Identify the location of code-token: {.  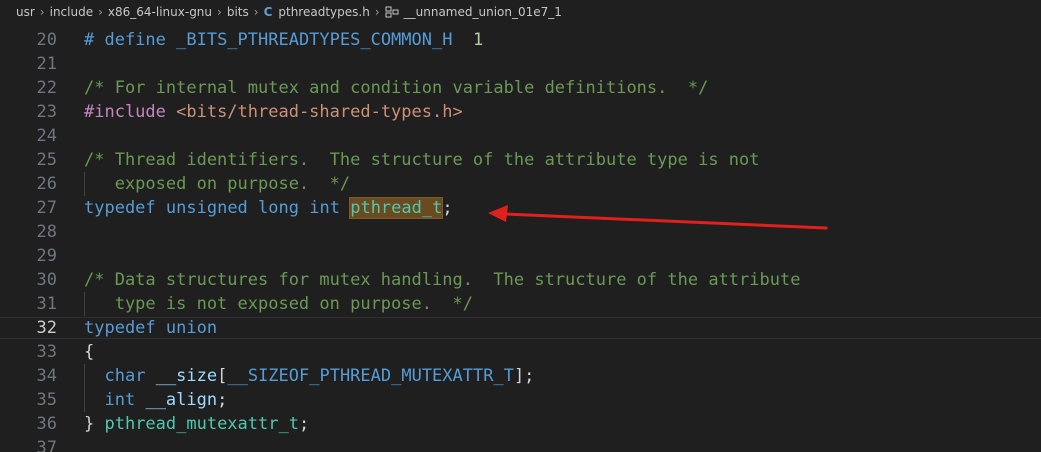
(89, 352).